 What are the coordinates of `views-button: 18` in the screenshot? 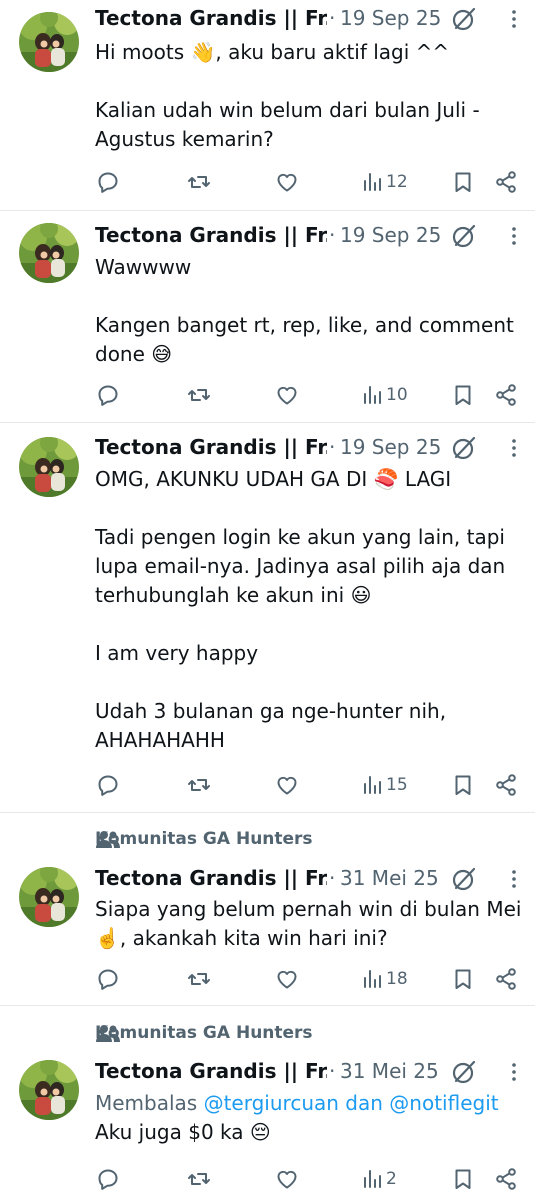 It's located at (392, 979).